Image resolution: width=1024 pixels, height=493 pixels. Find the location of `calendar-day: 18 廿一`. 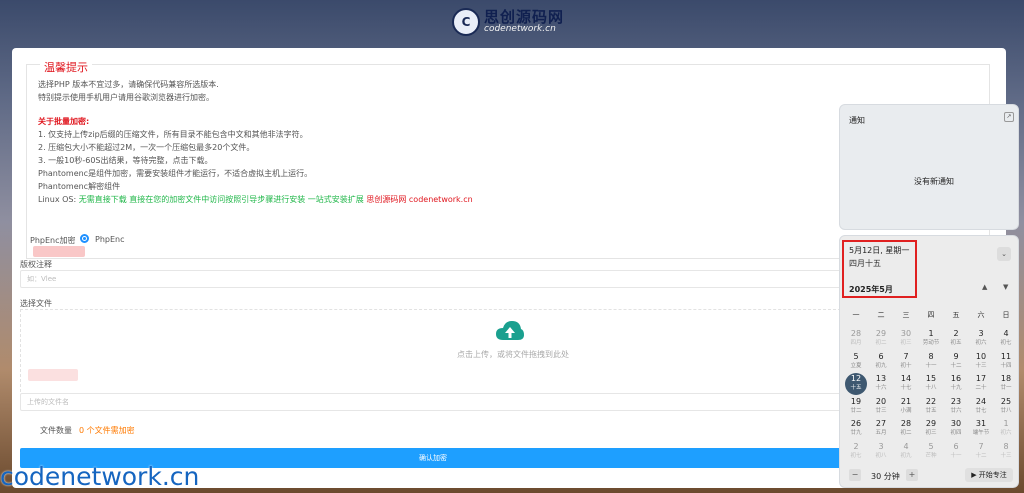

calendar-day: 18 廿一 is located at coordinates (1006, 384).